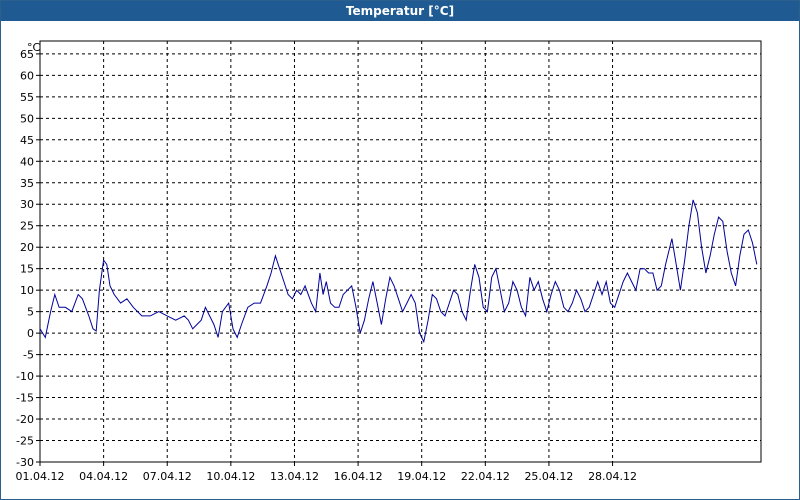  What do you see at coordinates (103, 476) in the screenshot?
I see `x-tick-label: 04.04.12` at bounding box center [103, 476].